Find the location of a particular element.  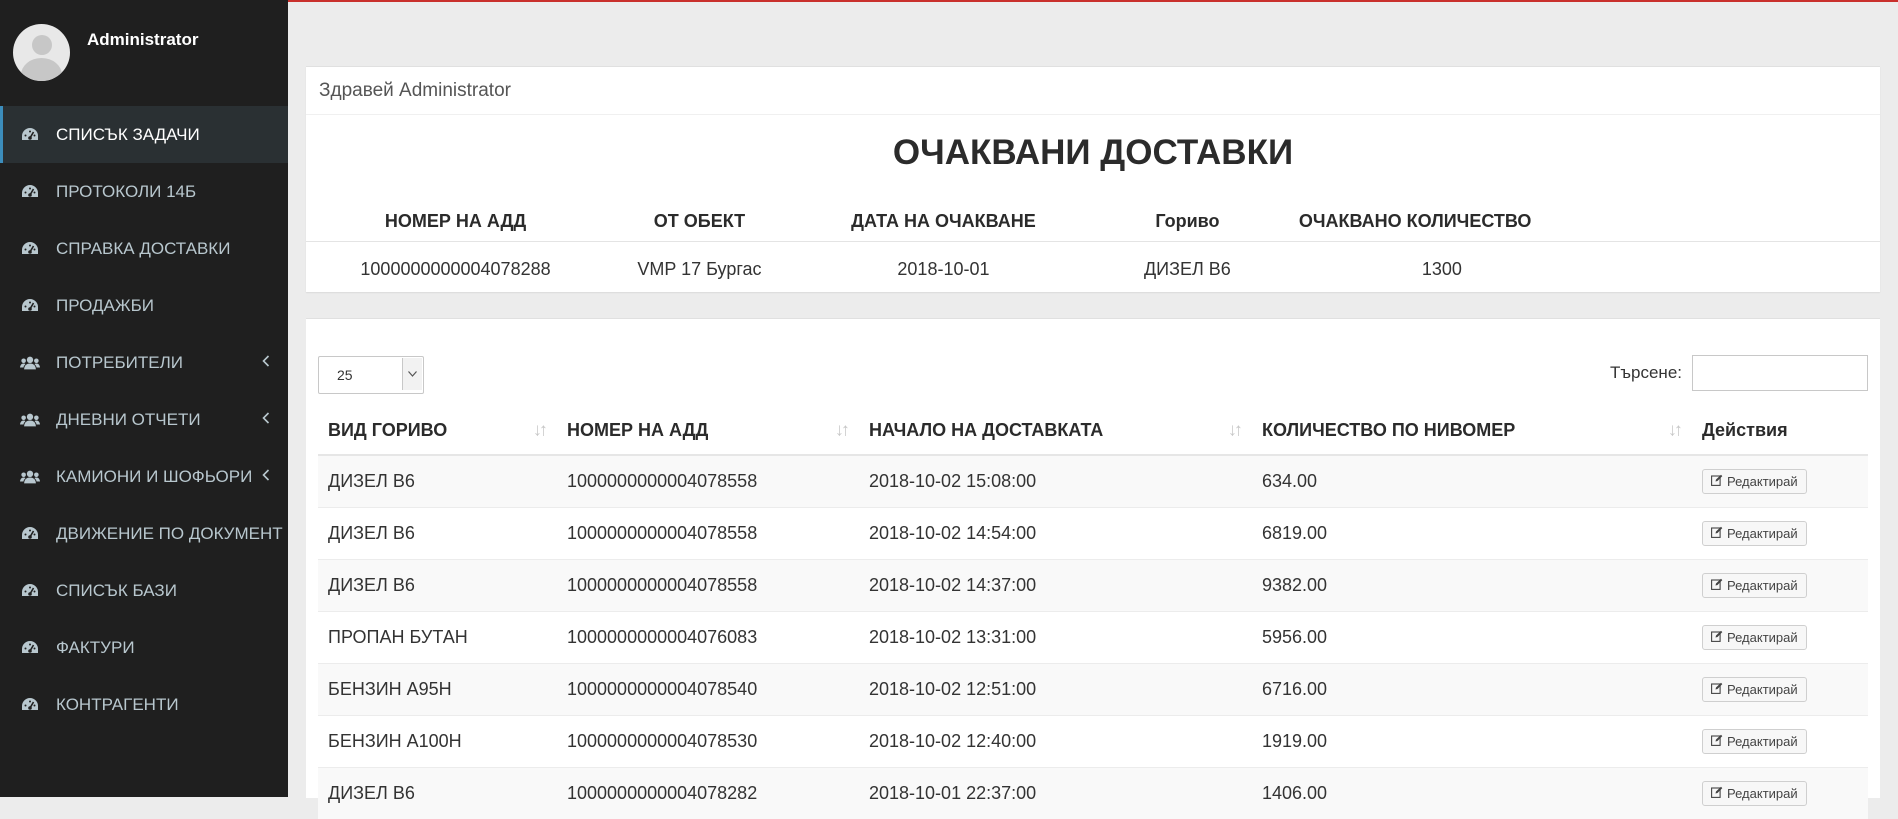

sidebar-item-4: ПРОДАЖБИ is located at coordinates (144, 305).